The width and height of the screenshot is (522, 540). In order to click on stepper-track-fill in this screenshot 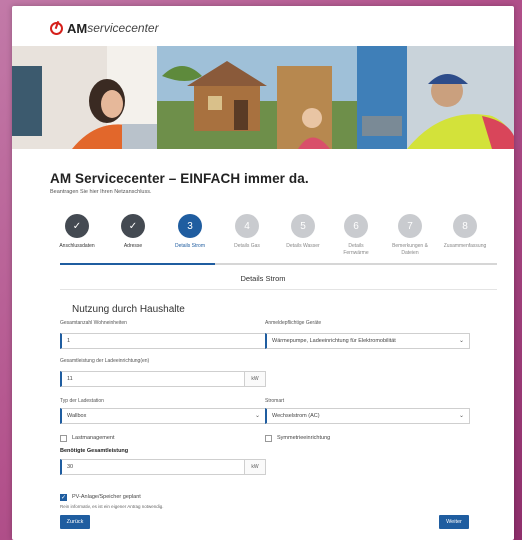, I will do `click(137, 264)`.